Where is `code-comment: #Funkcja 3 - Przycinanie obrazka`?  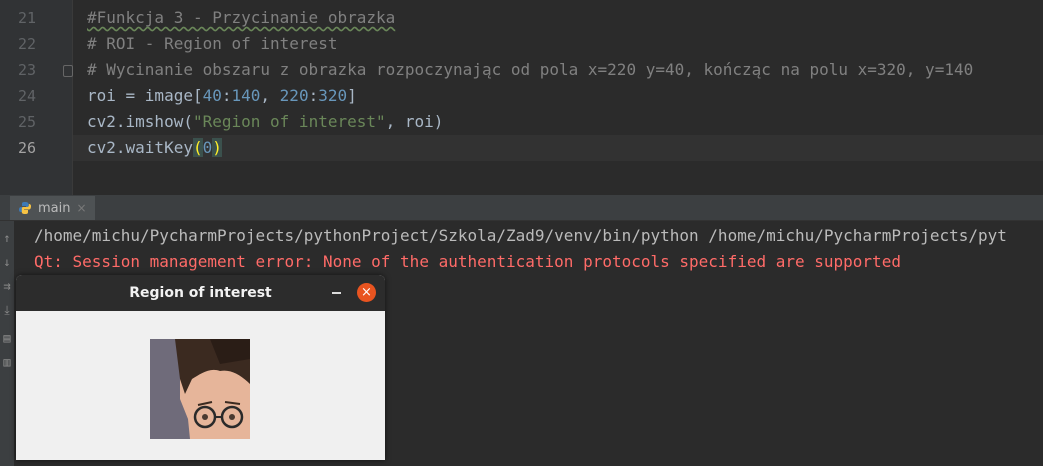
code-comment: #Funkcja 3 - Przycinanie obrazka is located at coordinates (241, 17).